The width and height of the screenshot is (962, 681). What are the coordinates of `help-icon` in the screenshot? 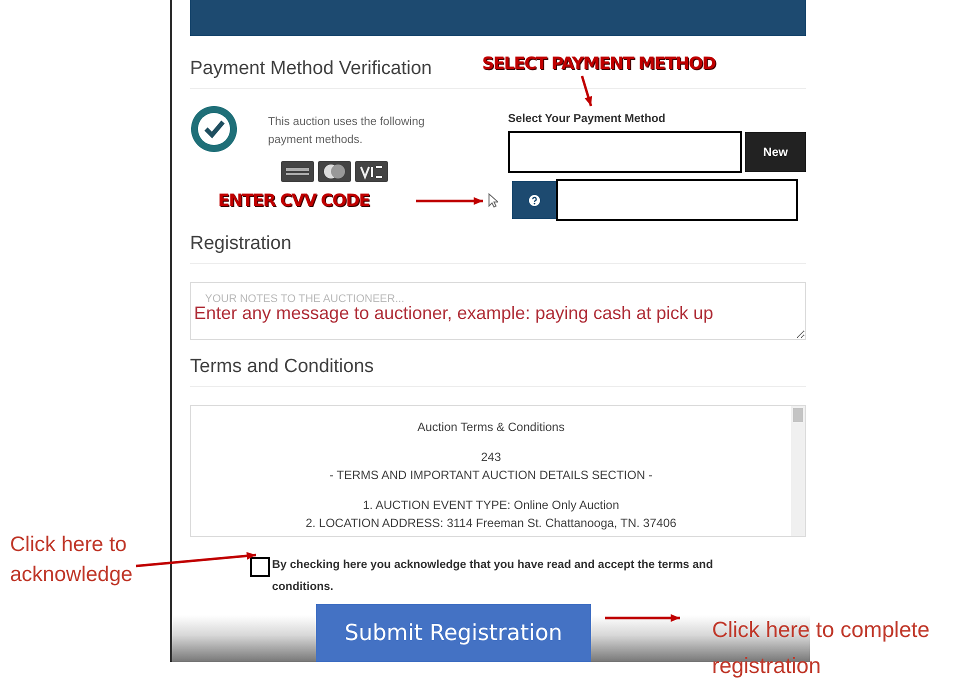 It's located at (534, 200).